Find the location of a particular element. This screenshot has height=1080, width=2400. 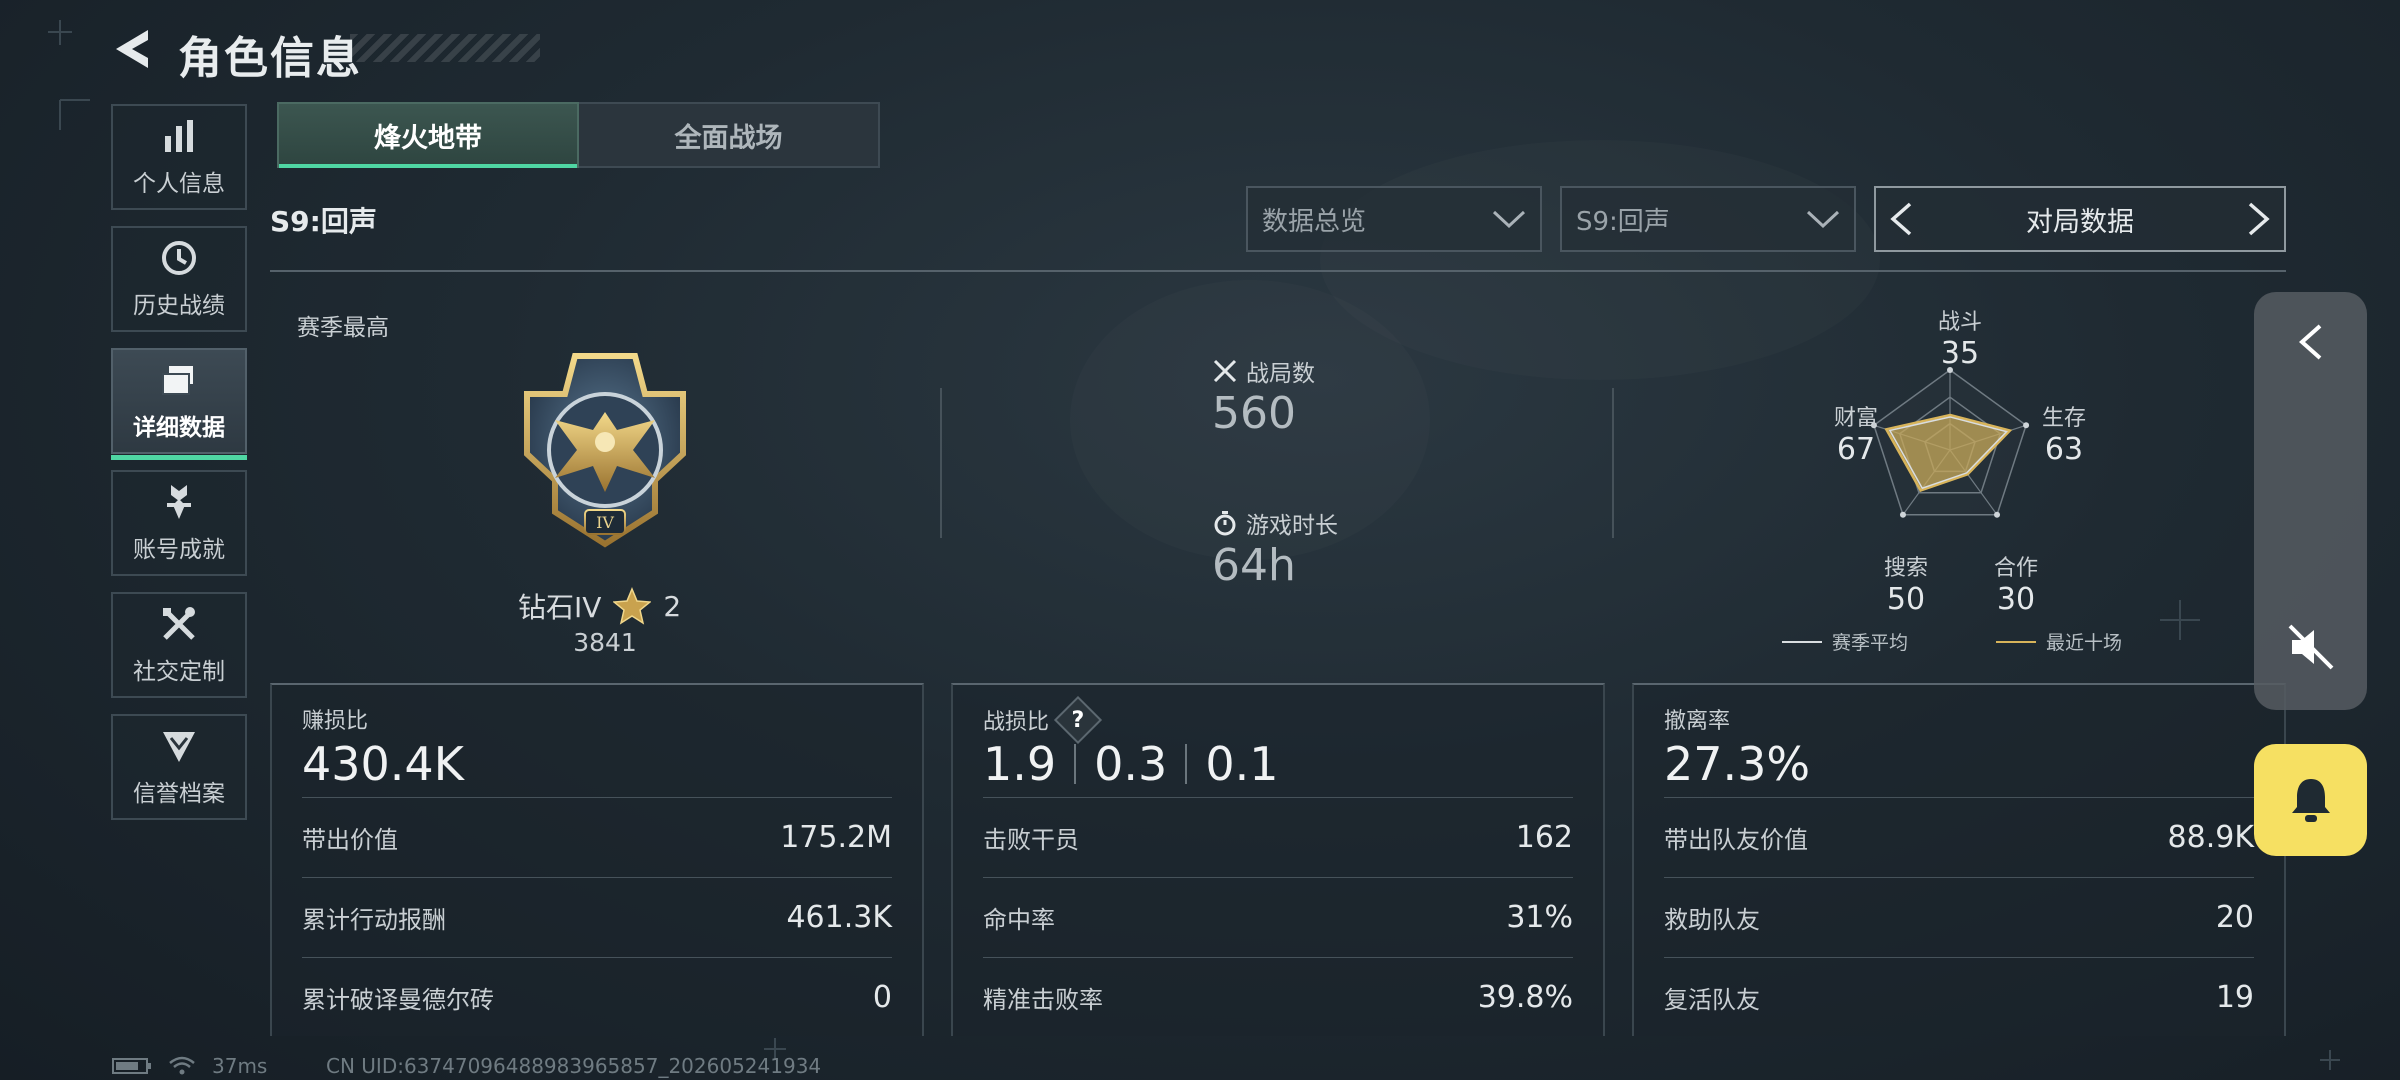

playtime-label: 游戏时长 is located at coordinates (1292, 526).